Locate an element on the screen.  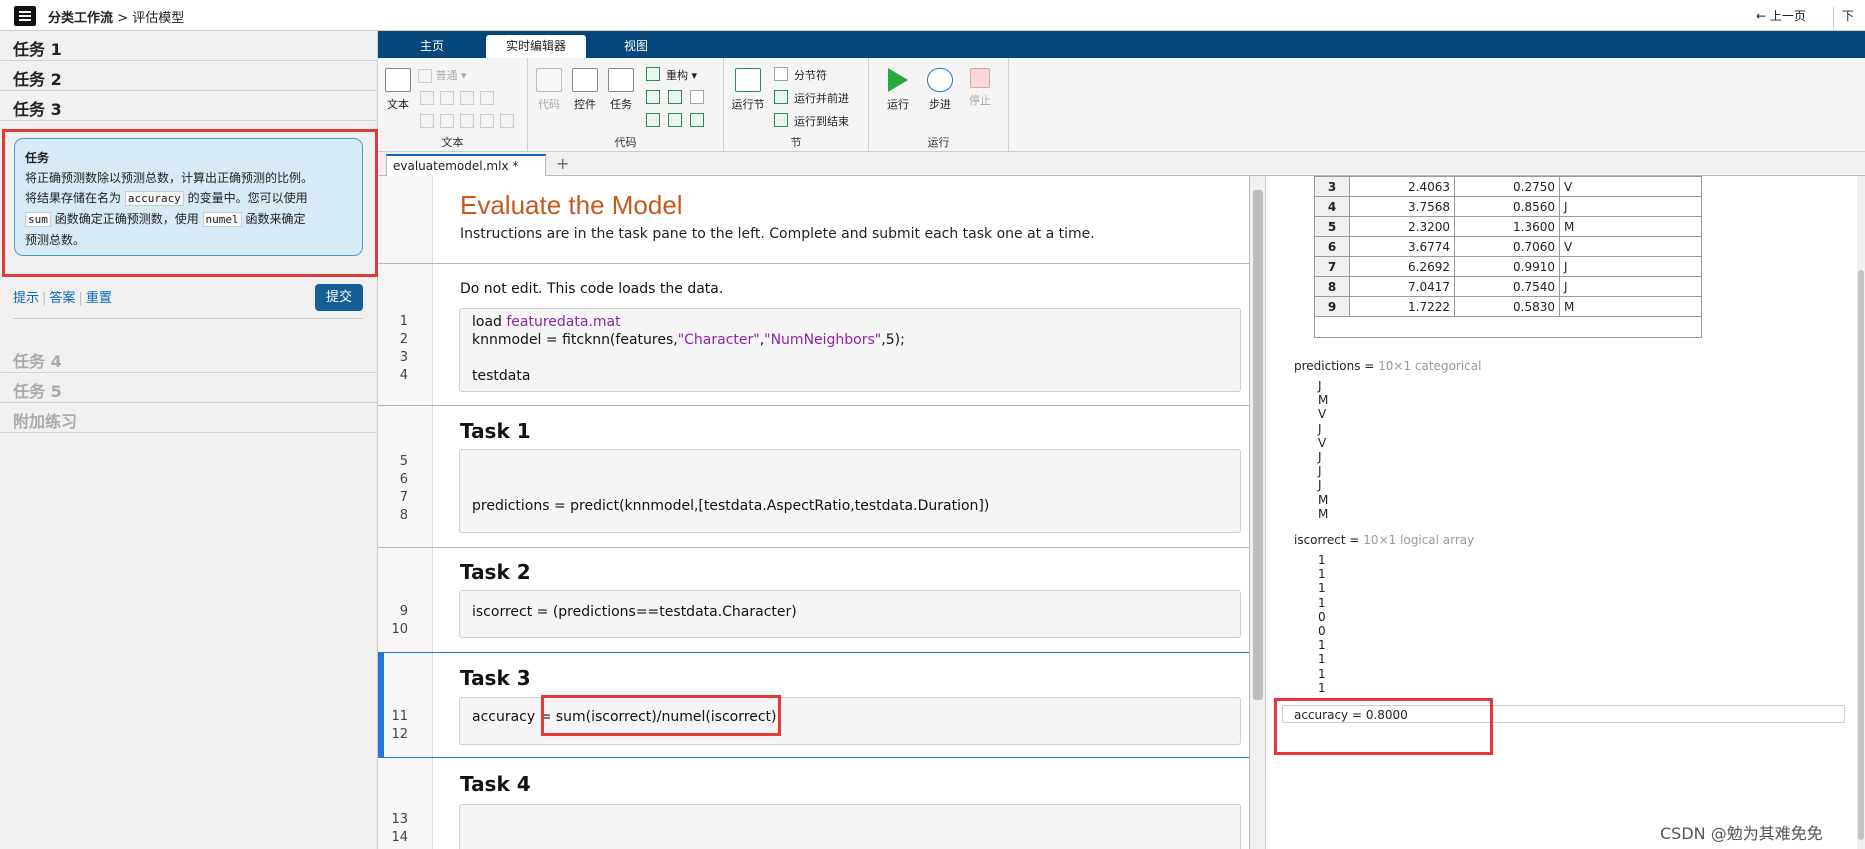
task-1-heading: Task 1 is located at coordinates (495, 431).